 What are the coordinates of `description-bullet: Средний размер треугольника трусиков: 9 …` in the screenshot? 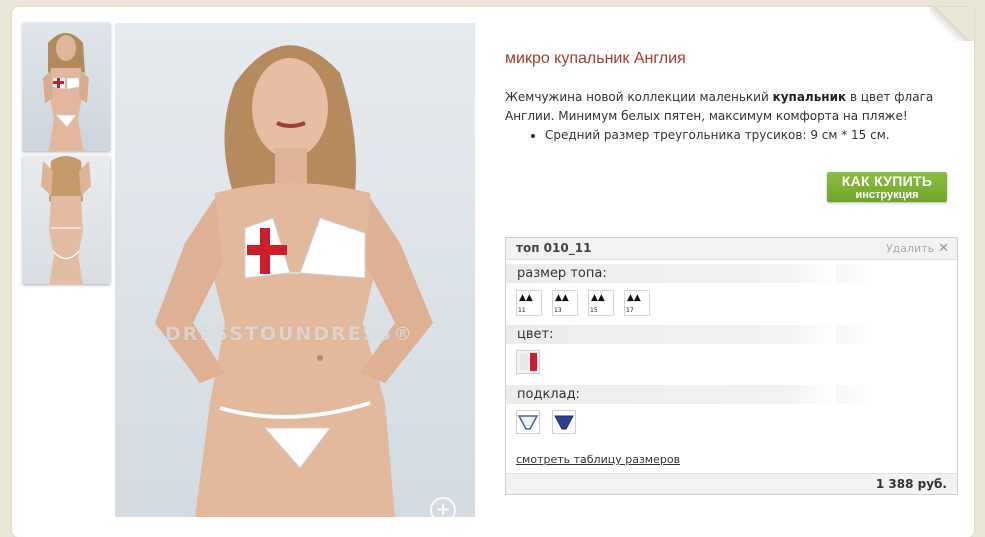 It's located at (747, 135).